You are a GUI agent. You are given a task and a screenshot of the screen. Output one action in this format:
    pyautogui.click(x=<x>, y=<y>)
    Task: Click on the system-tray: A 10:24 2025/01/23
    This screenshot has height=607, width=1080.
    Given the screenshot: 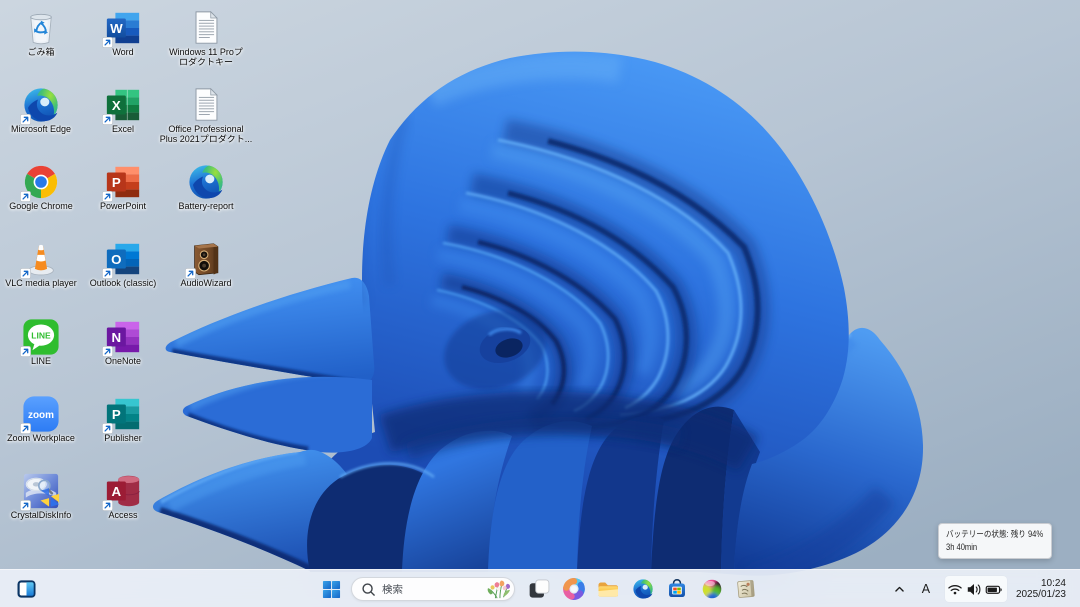 What is the action you would take?
    pyautogui.click(x=983, y=588)
    